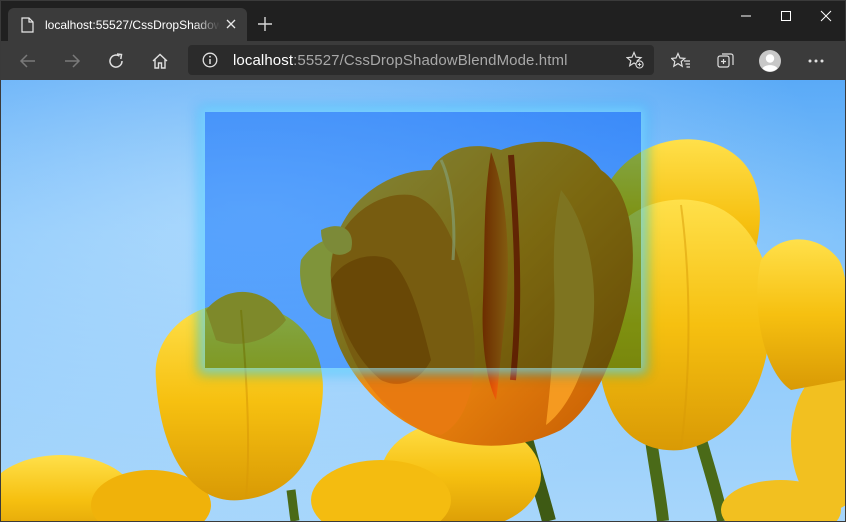 The image size is (846, 522). Describe the element at coordinates (634, 59) in the screenshot. I see `add-favorite-icon` at that location.